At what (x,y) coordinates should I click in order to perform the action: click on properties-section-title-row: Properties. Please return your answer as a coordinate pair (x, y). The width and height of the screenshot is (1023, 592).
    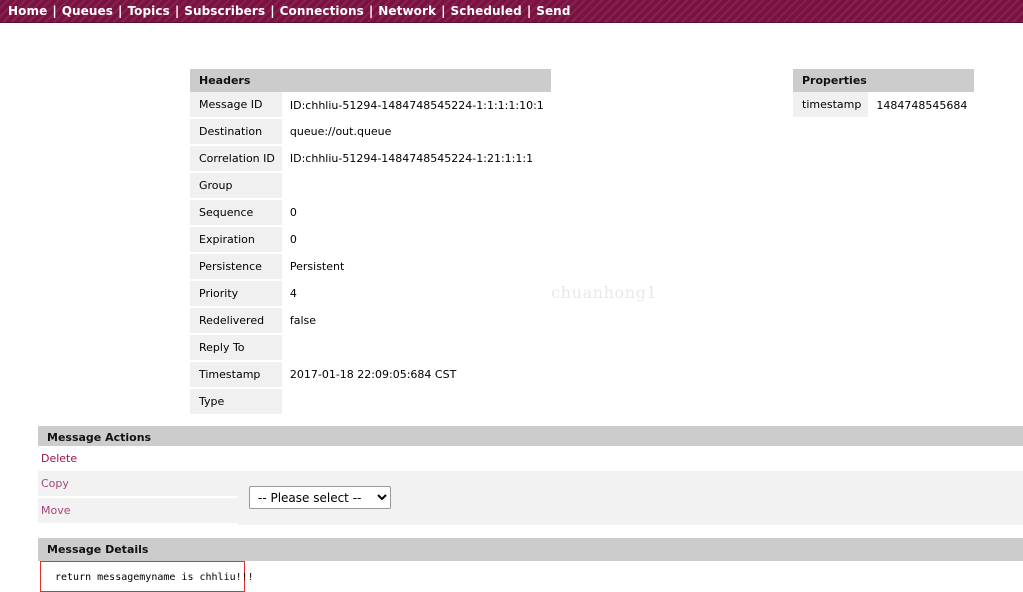
    Looking at the image, I should click on (884, 80).